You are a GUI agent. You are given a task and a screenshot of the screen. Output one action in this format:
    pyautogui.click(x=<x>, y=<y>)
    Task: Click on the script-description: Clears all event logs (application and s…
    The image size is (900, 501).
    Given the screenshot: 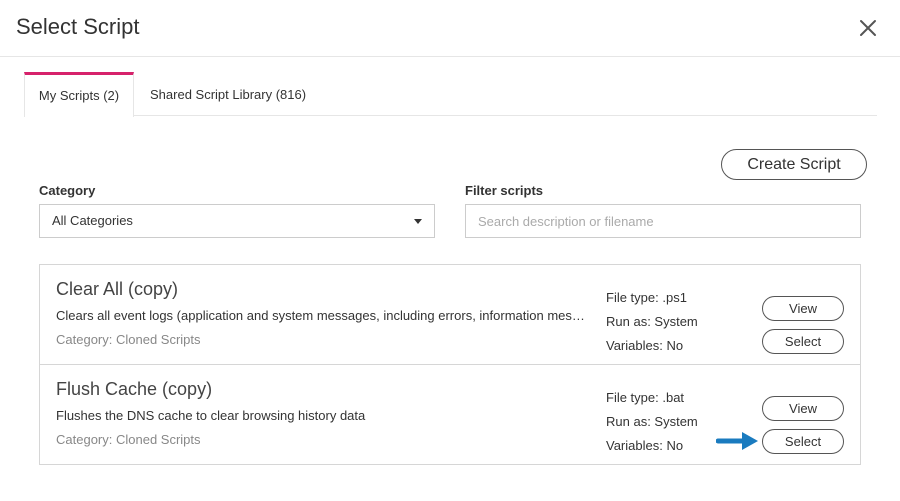 What is the action you would take?
    pyautogui.click(x=323, y=315)
    